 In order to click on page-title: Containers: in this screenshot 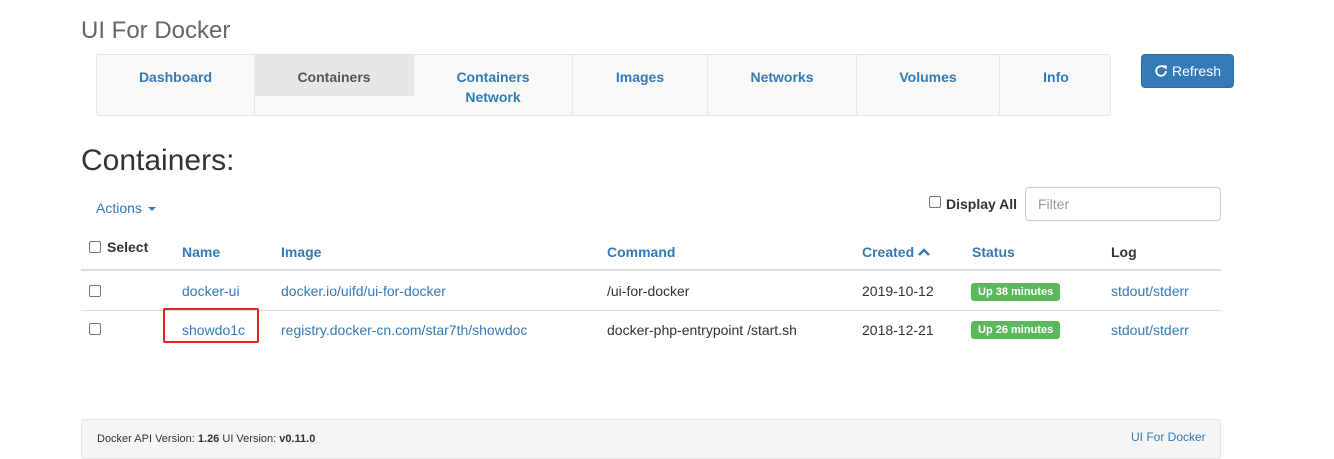, I will do `click(158, 160)`.